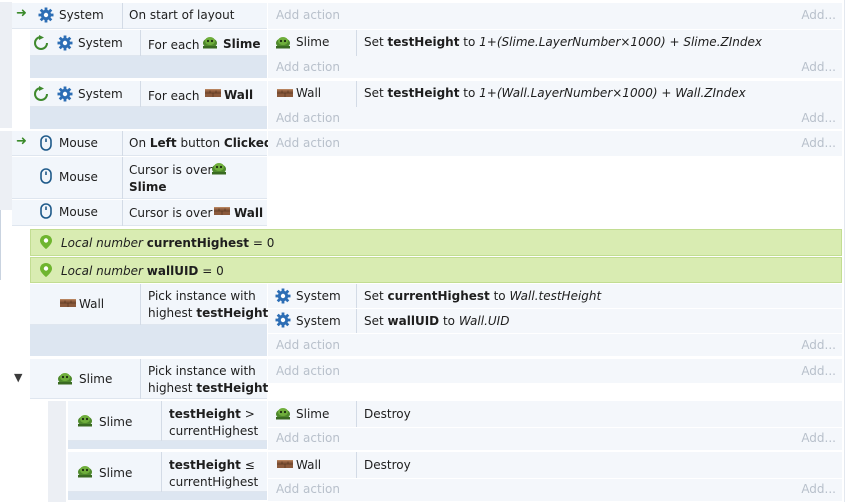 The width and height of the screenshot is (861, 502). What do you see at coordinates (167, 421) in the screenshot?
I see `sub-event-condition: Slime testHeight > currentHighest` at bounding box center [167, 421].